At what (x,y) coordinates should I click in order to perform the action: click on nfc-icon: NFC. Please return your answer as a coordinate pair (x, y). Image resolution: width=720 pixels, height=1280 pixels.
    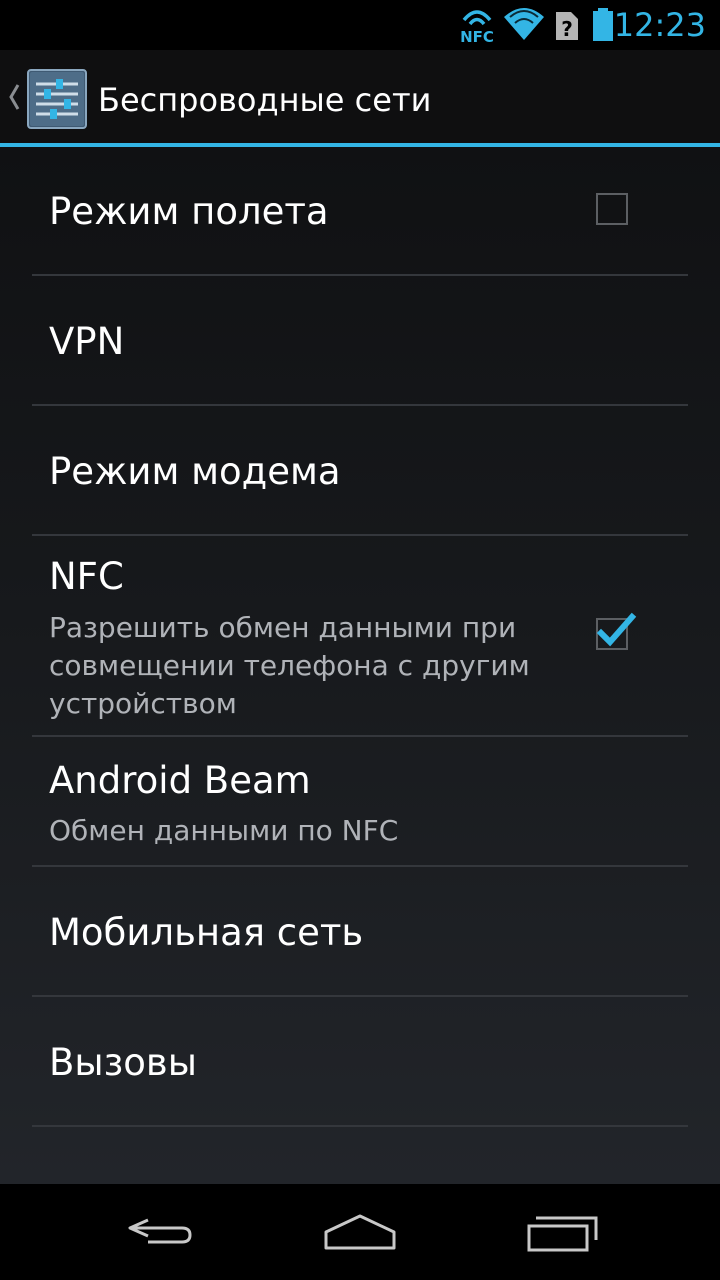
    Looking at the image, I should click on (477, 28).